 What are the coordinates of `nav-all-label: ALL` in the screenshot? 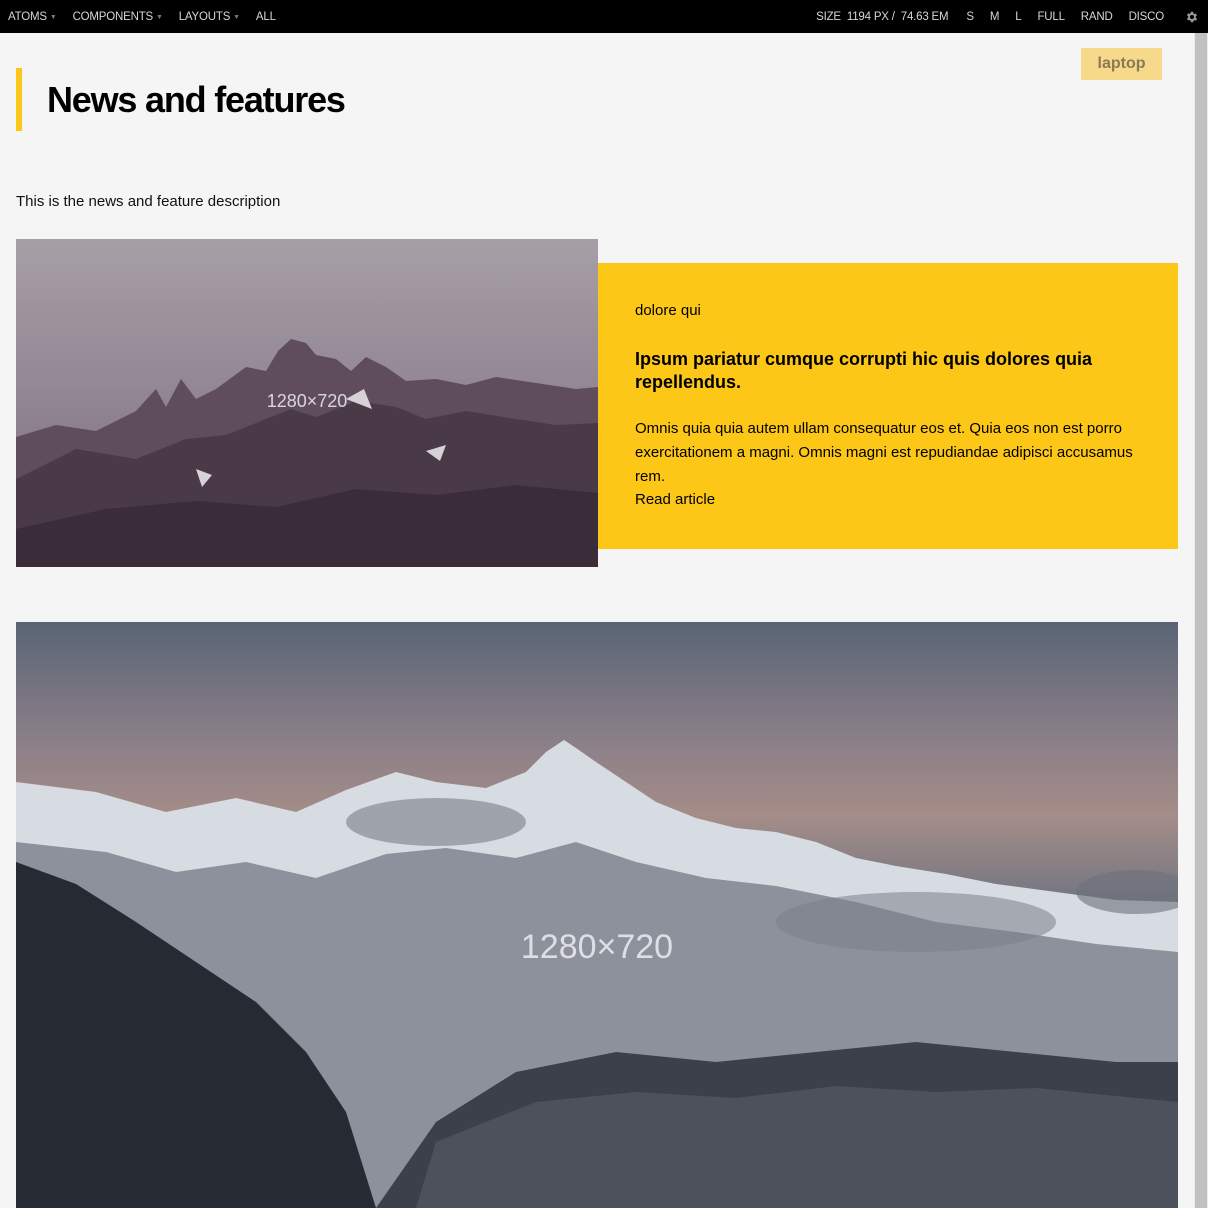 It's located at (265, 16).